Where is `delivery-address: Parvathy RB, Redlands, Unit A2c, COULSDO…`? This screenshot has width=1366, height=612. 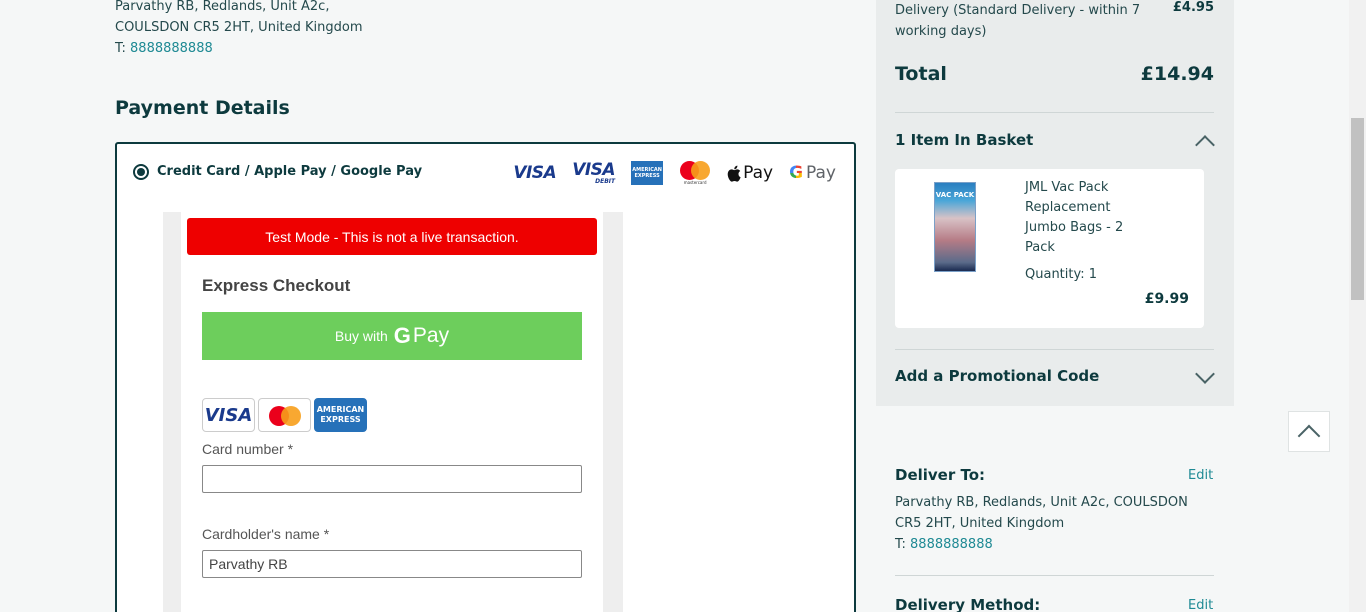
delivery-address: Parvathy RB, Redlands, Unit A2c, COULSDO… is located at coordinates (1055, 523).